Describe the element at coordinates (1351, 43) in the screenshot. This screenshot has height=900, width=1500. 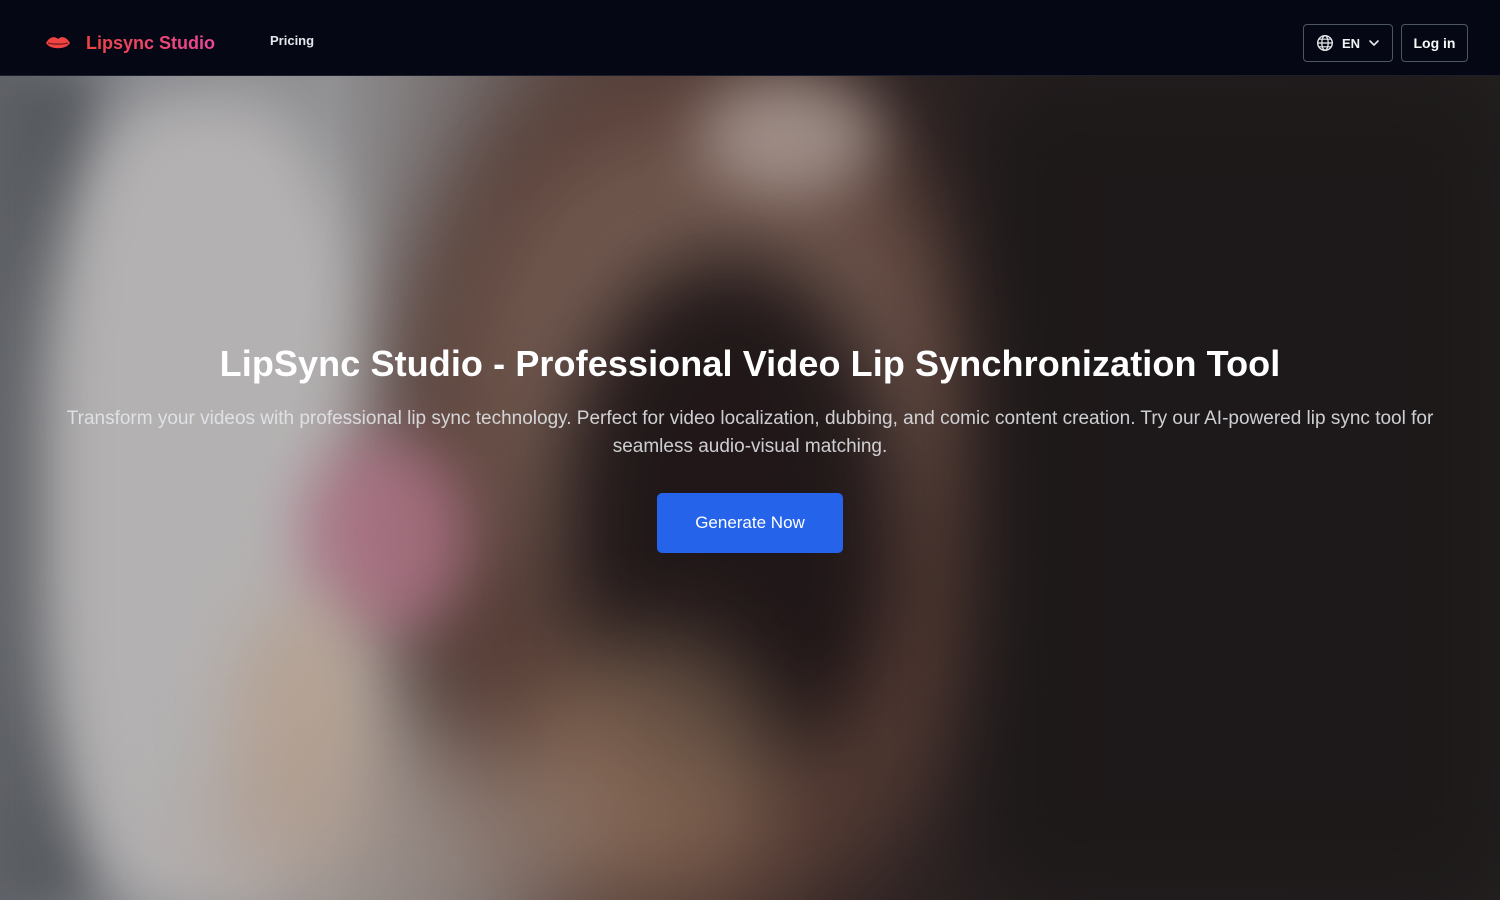
I see `language-label: EN` at that location.